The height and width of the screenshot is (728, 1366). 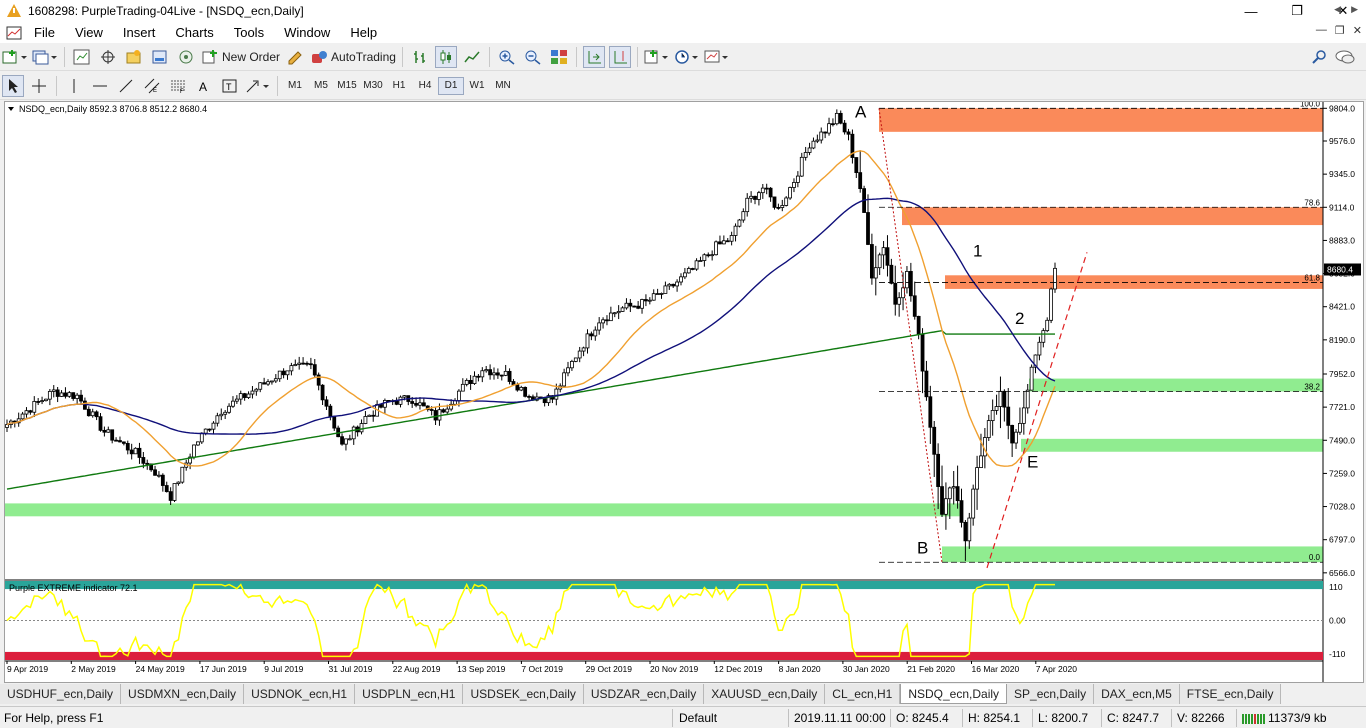 What do you see at coordinates (425, 86) in the screenshot?
I see `timeframe-h4: H4` at bounding box center [425, 86].